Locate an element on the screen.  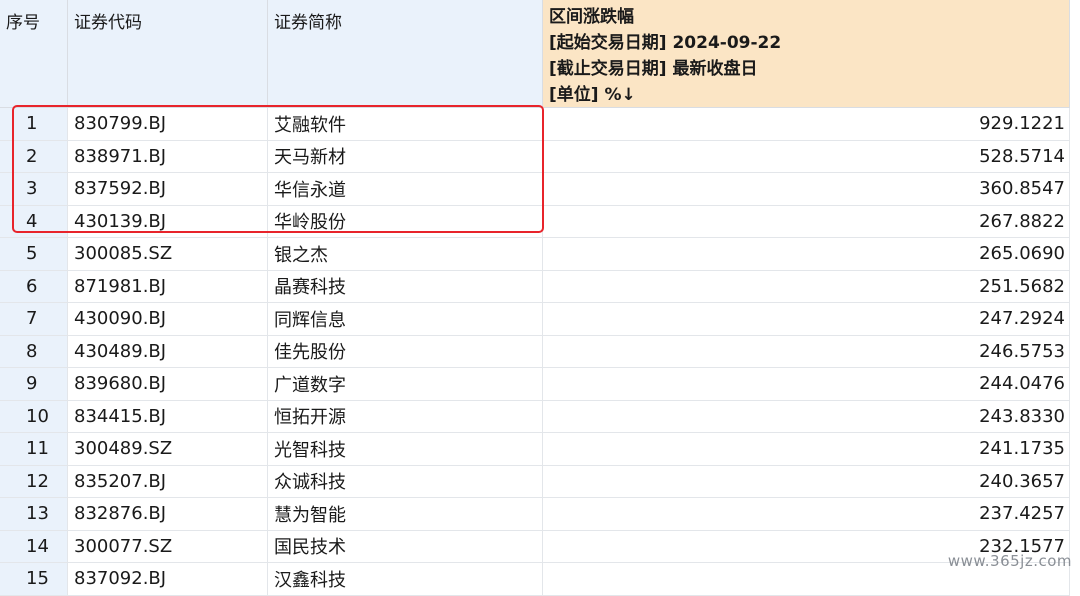
row-name: 广道数字 is located at coordinates (405, 384).